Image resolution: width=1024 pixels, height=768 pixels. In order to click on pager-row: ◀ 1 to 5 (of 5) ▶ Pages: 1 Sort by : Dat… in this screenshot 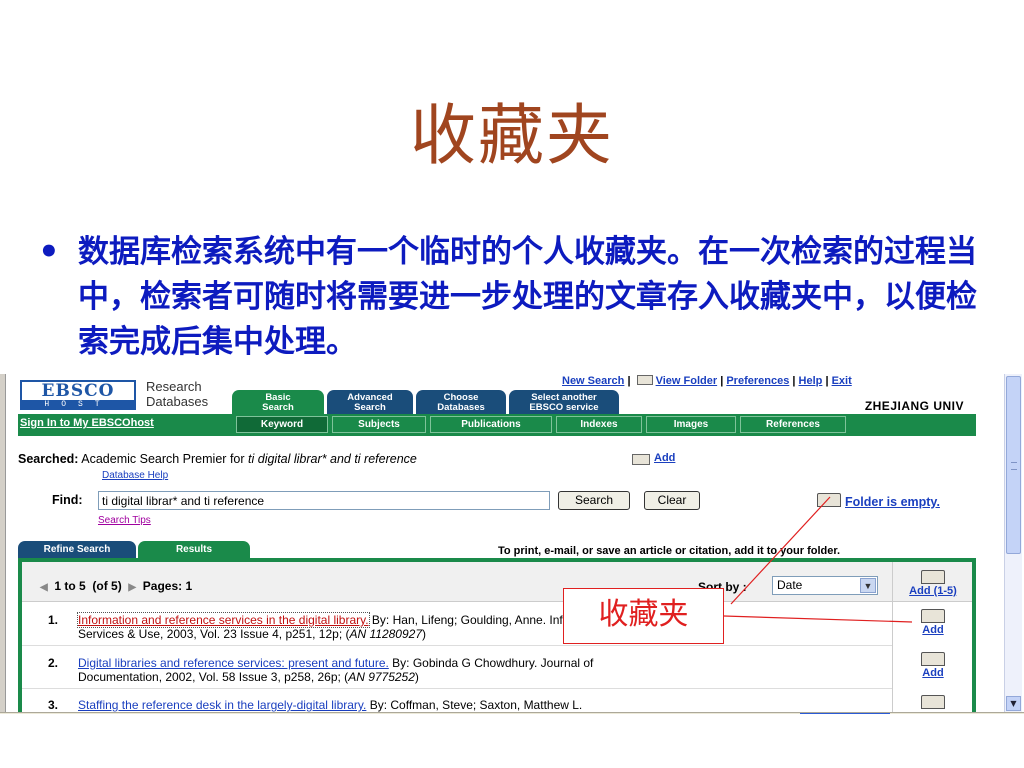, I will do `click(497, 582)`.